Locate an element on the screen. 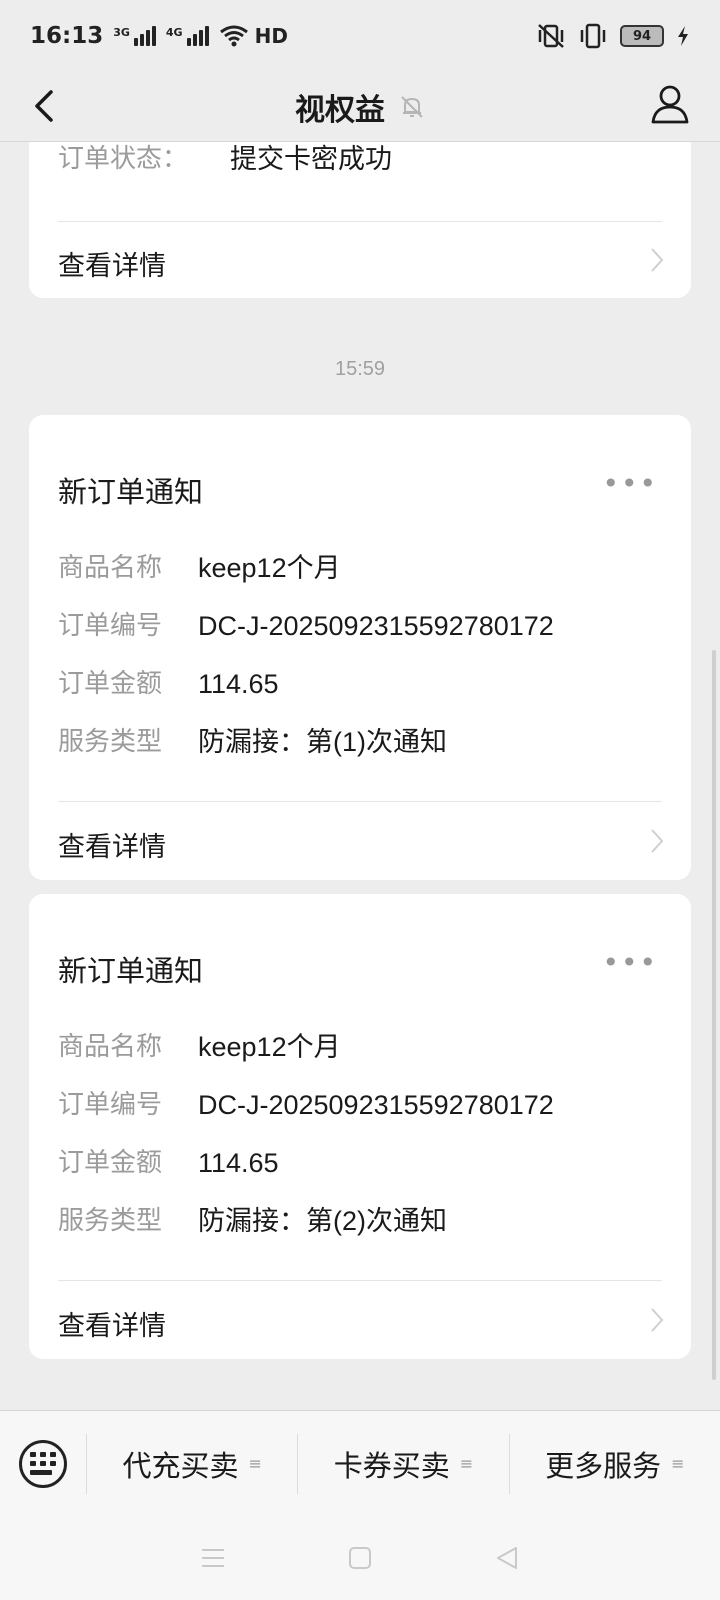 The width and height of the screenshot is (720, 1600). chat-header: 视权益 is located at coordinates (360, 107).